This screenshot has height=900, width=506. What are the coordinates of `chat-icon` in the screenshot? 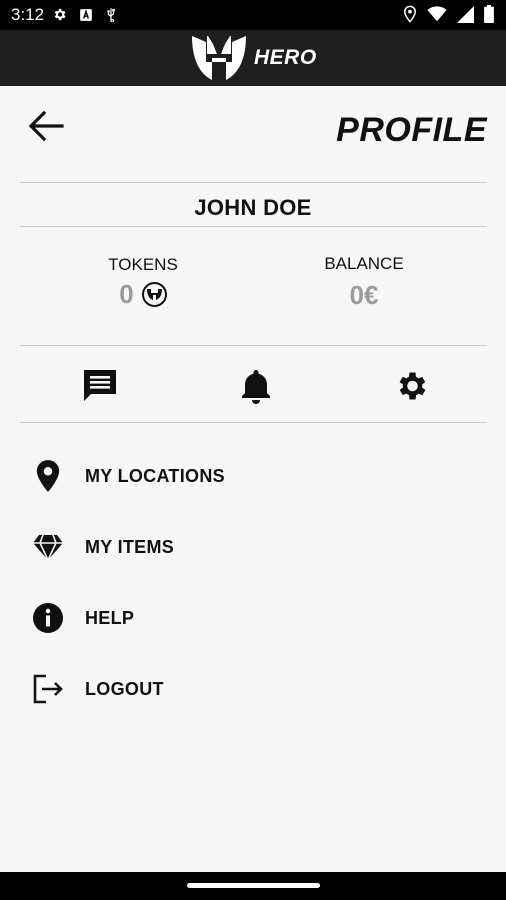 It's located at (100, 385).